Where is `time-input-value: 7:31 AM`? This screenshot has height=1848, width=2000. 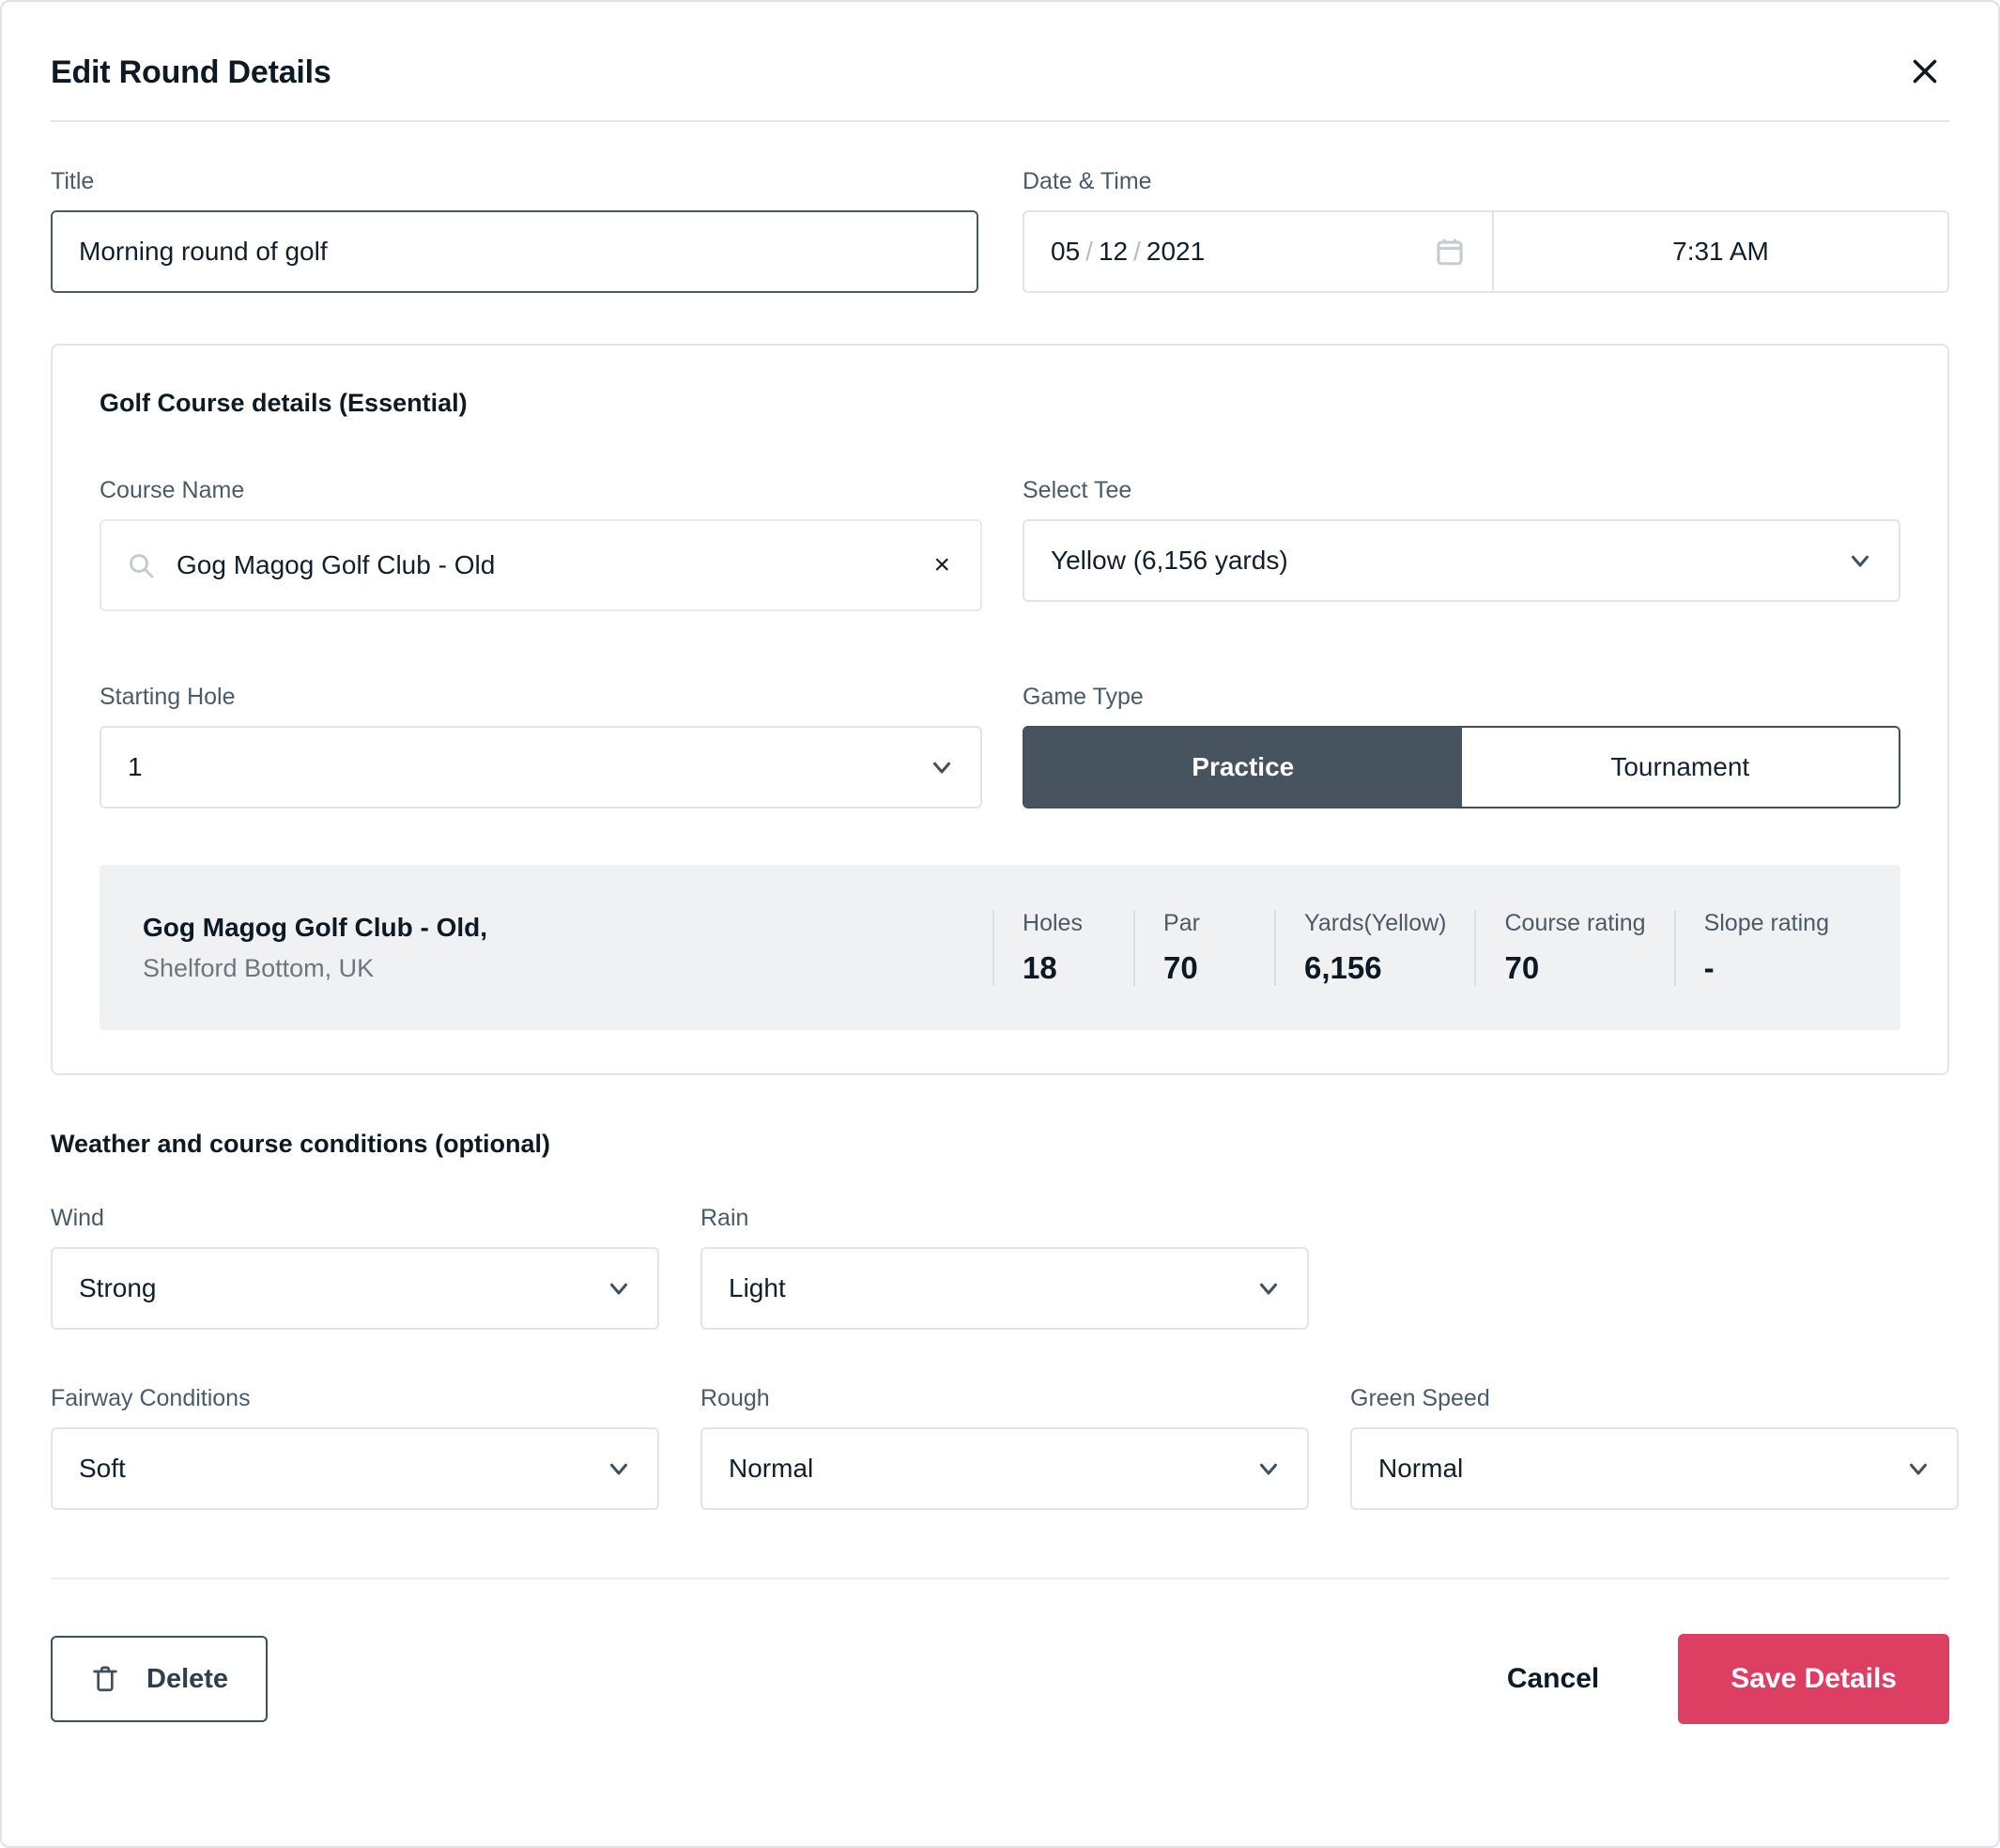 time-input-value: 7:31 AM is located at coordinates (1720, 251).